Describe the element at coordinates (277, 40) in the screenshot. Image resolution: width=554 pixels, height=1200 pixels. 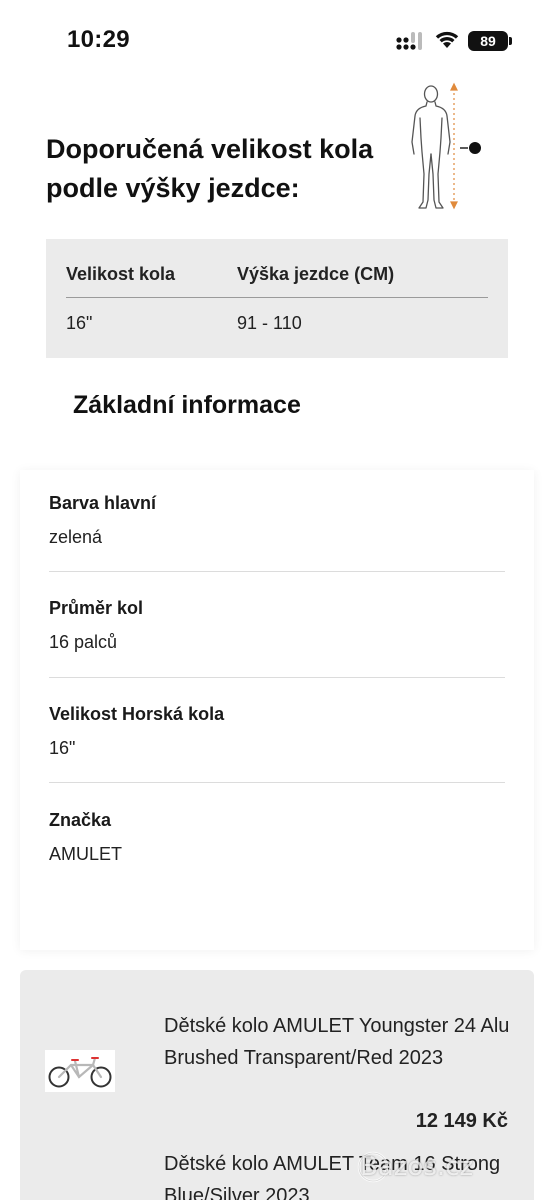
I see `status-bar: 10:29 89` at that location.